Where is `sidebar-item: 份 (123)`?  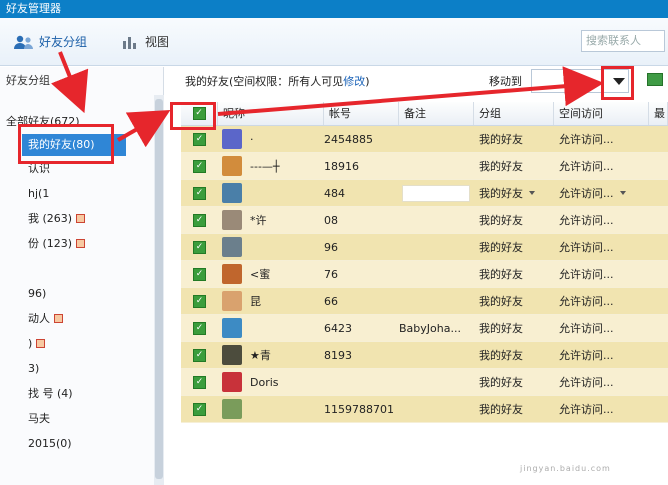 sidebar-item: 份 (123) is located at coordinates (75, 243).